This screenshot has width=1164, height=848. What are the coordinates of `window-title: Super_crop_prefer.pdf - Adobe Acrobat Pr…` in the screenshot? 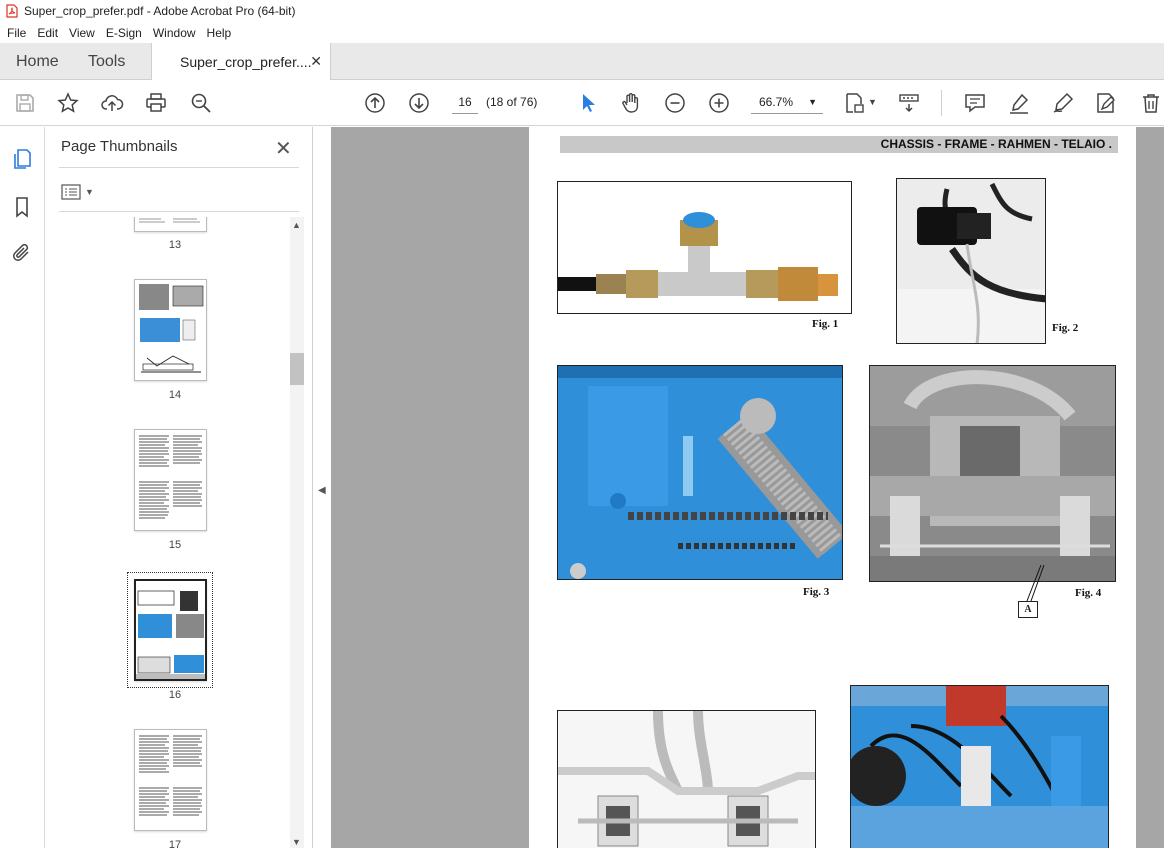 It's located at (160, 11).